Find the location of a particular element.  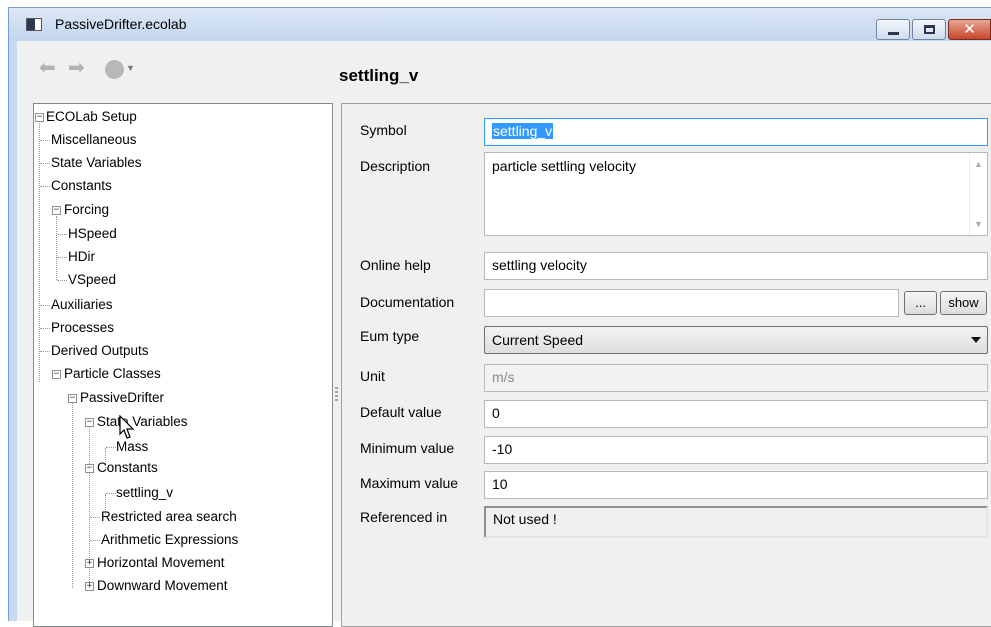

tree-item-label: settling_v is located at coordinates (145, 492).